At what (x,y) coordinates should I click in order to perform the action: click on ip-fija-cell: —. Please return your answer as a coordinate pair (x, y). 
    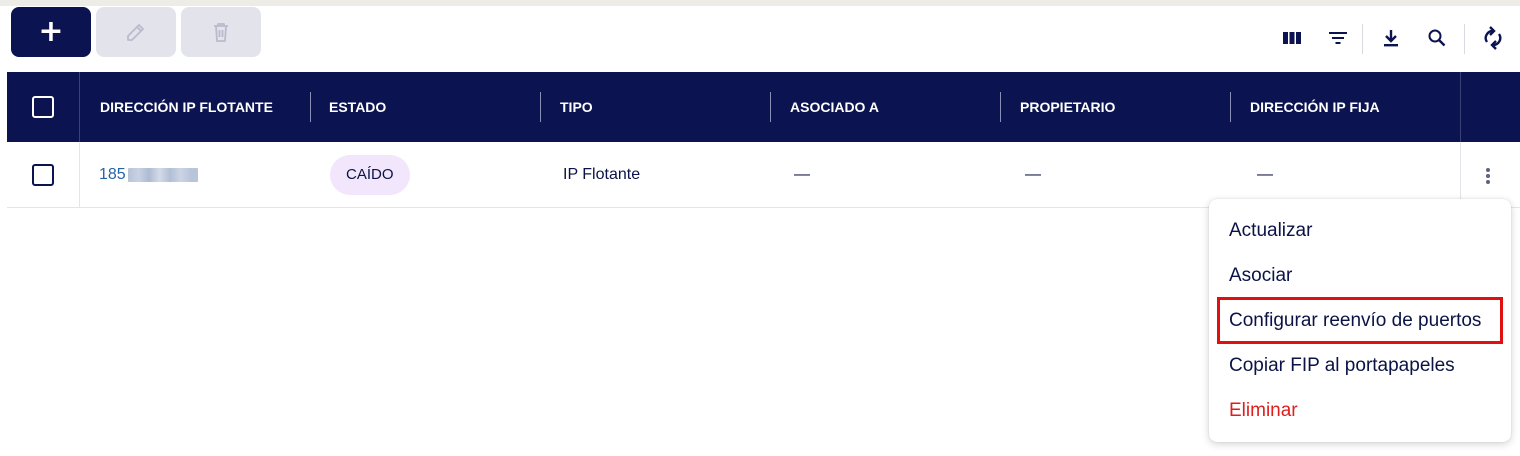
    Looking at the image, I should click on (1265, 174).